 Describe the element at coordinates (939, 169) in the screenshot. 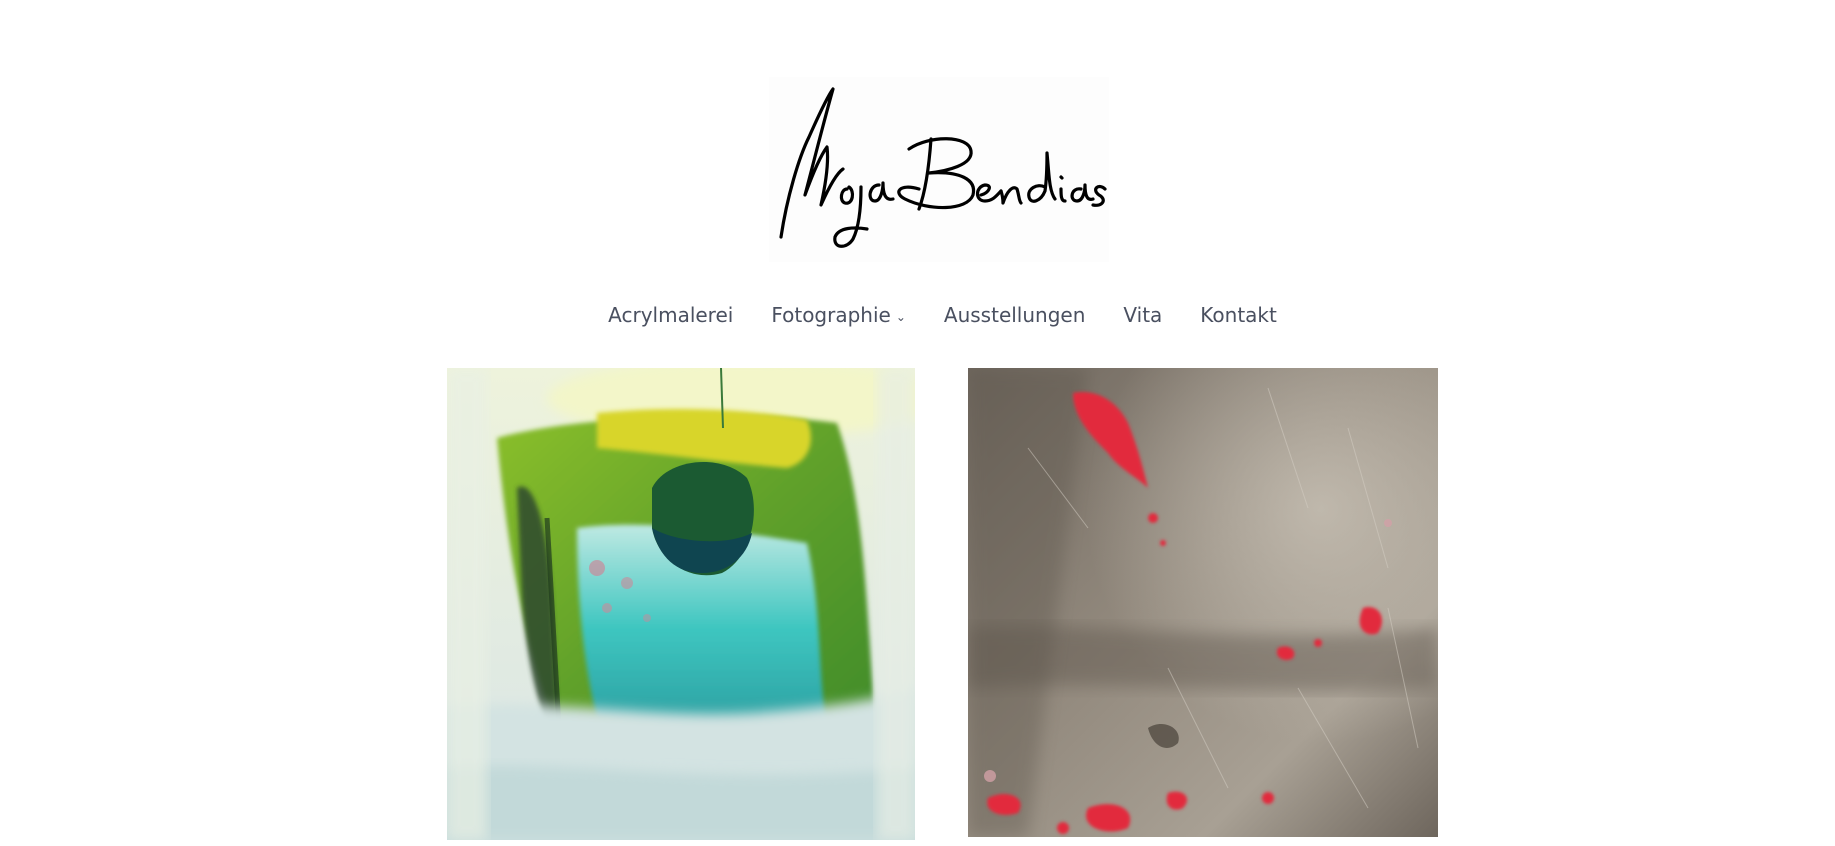

I see `site-logo` at that location.